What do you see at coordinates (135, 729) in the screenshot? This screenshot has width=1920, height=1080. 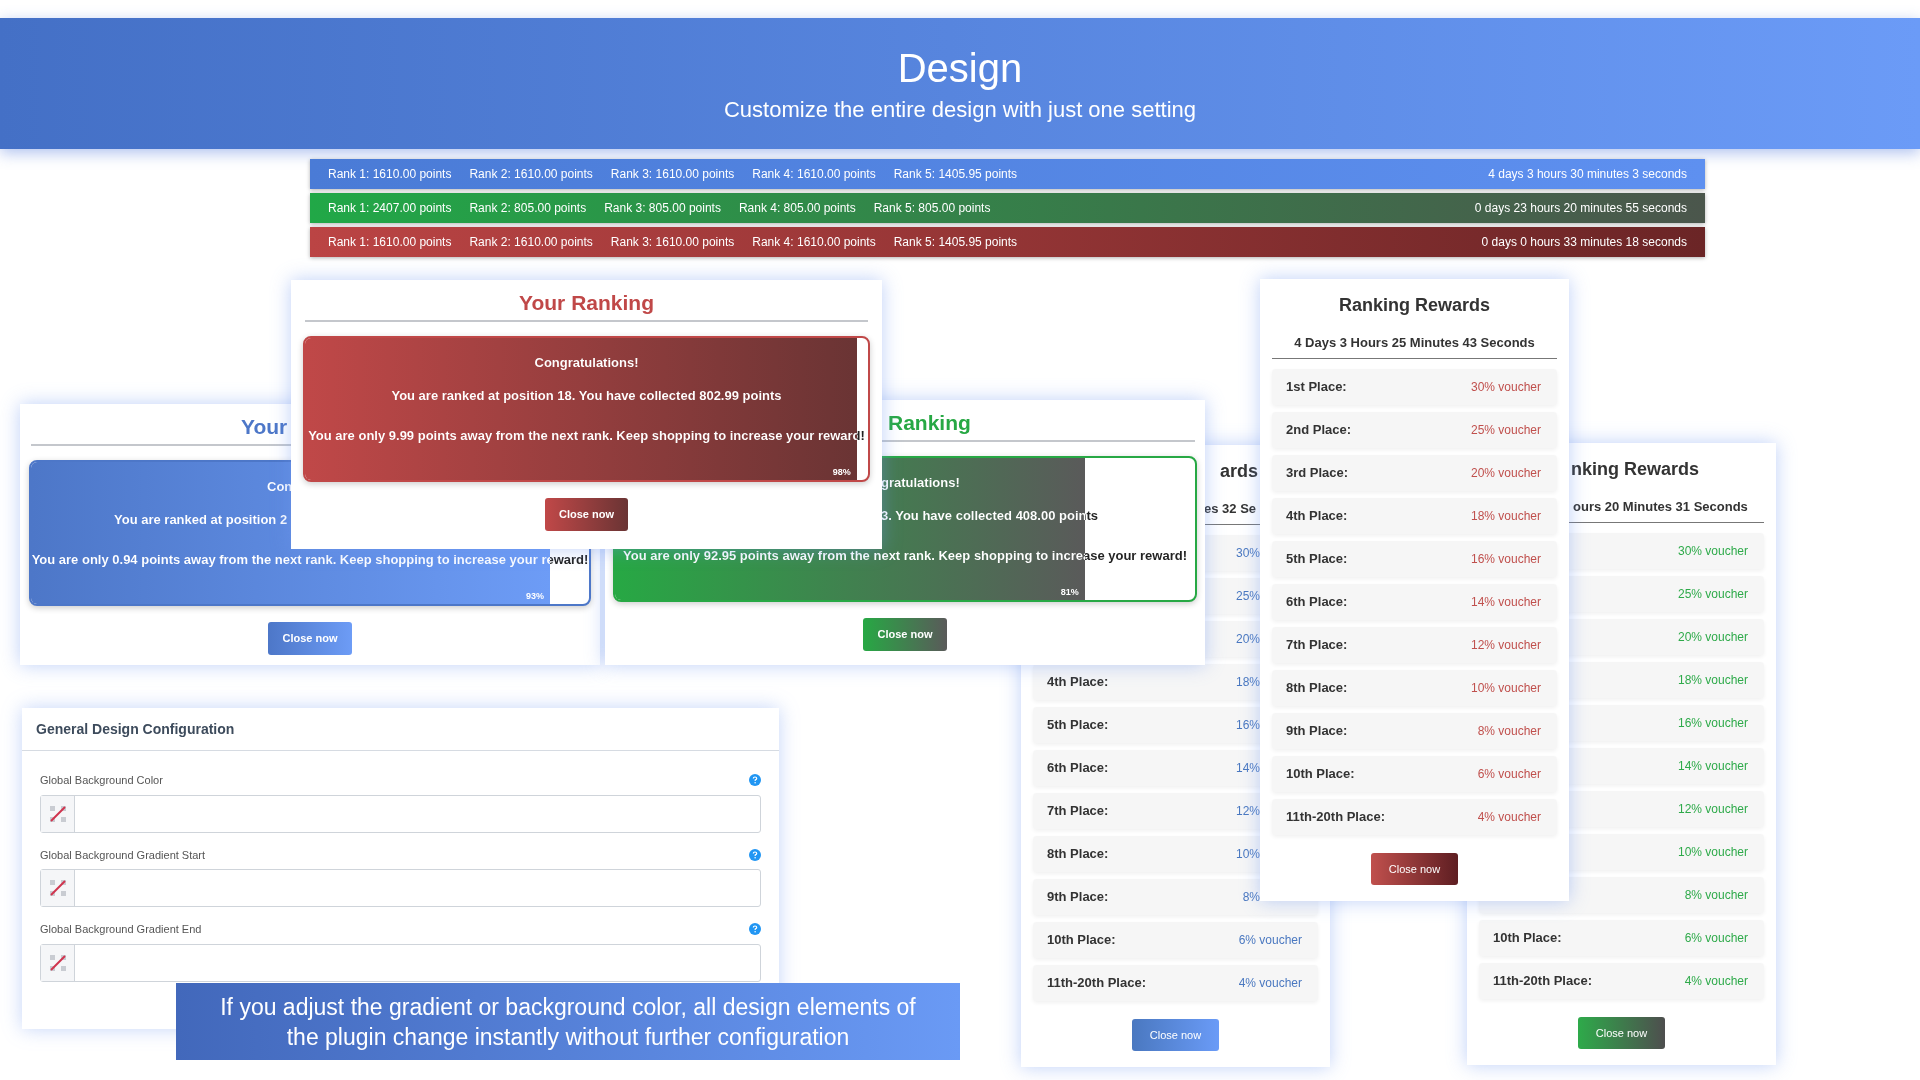 I see `config-title: General Design Configuration` at bounding box center [135, 729].